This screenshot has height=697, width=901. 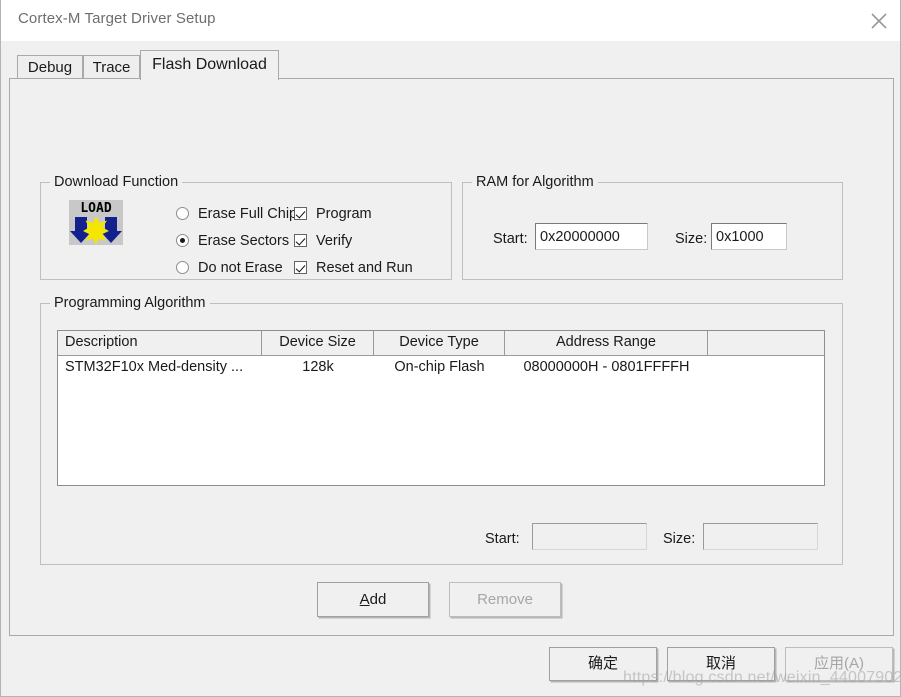 I want to click on close-button, so click(x=878, y=20).